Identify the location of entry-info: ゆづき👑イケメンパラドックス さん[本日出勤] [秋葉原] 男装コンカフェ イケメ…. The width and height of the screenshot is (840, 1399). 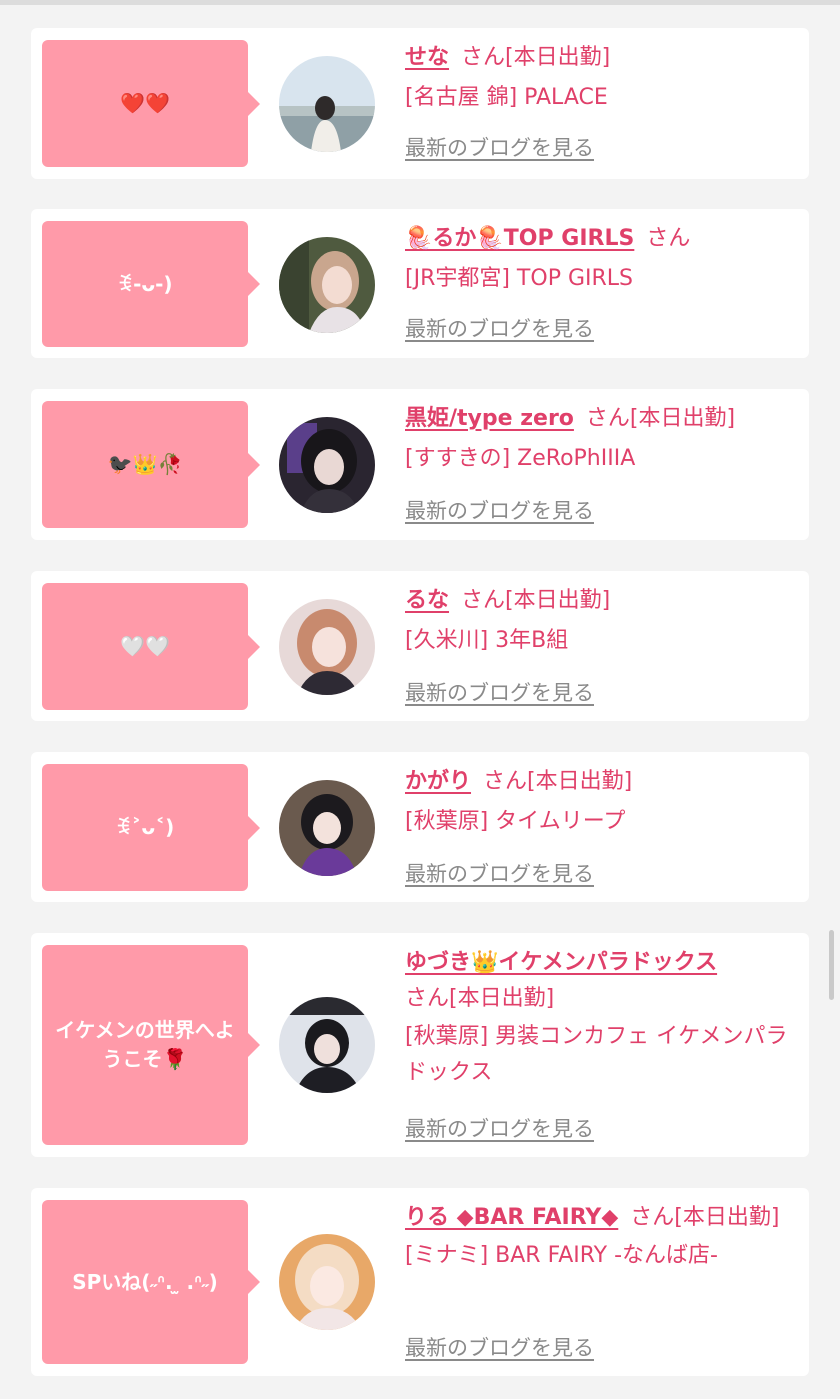
(598, 1018).